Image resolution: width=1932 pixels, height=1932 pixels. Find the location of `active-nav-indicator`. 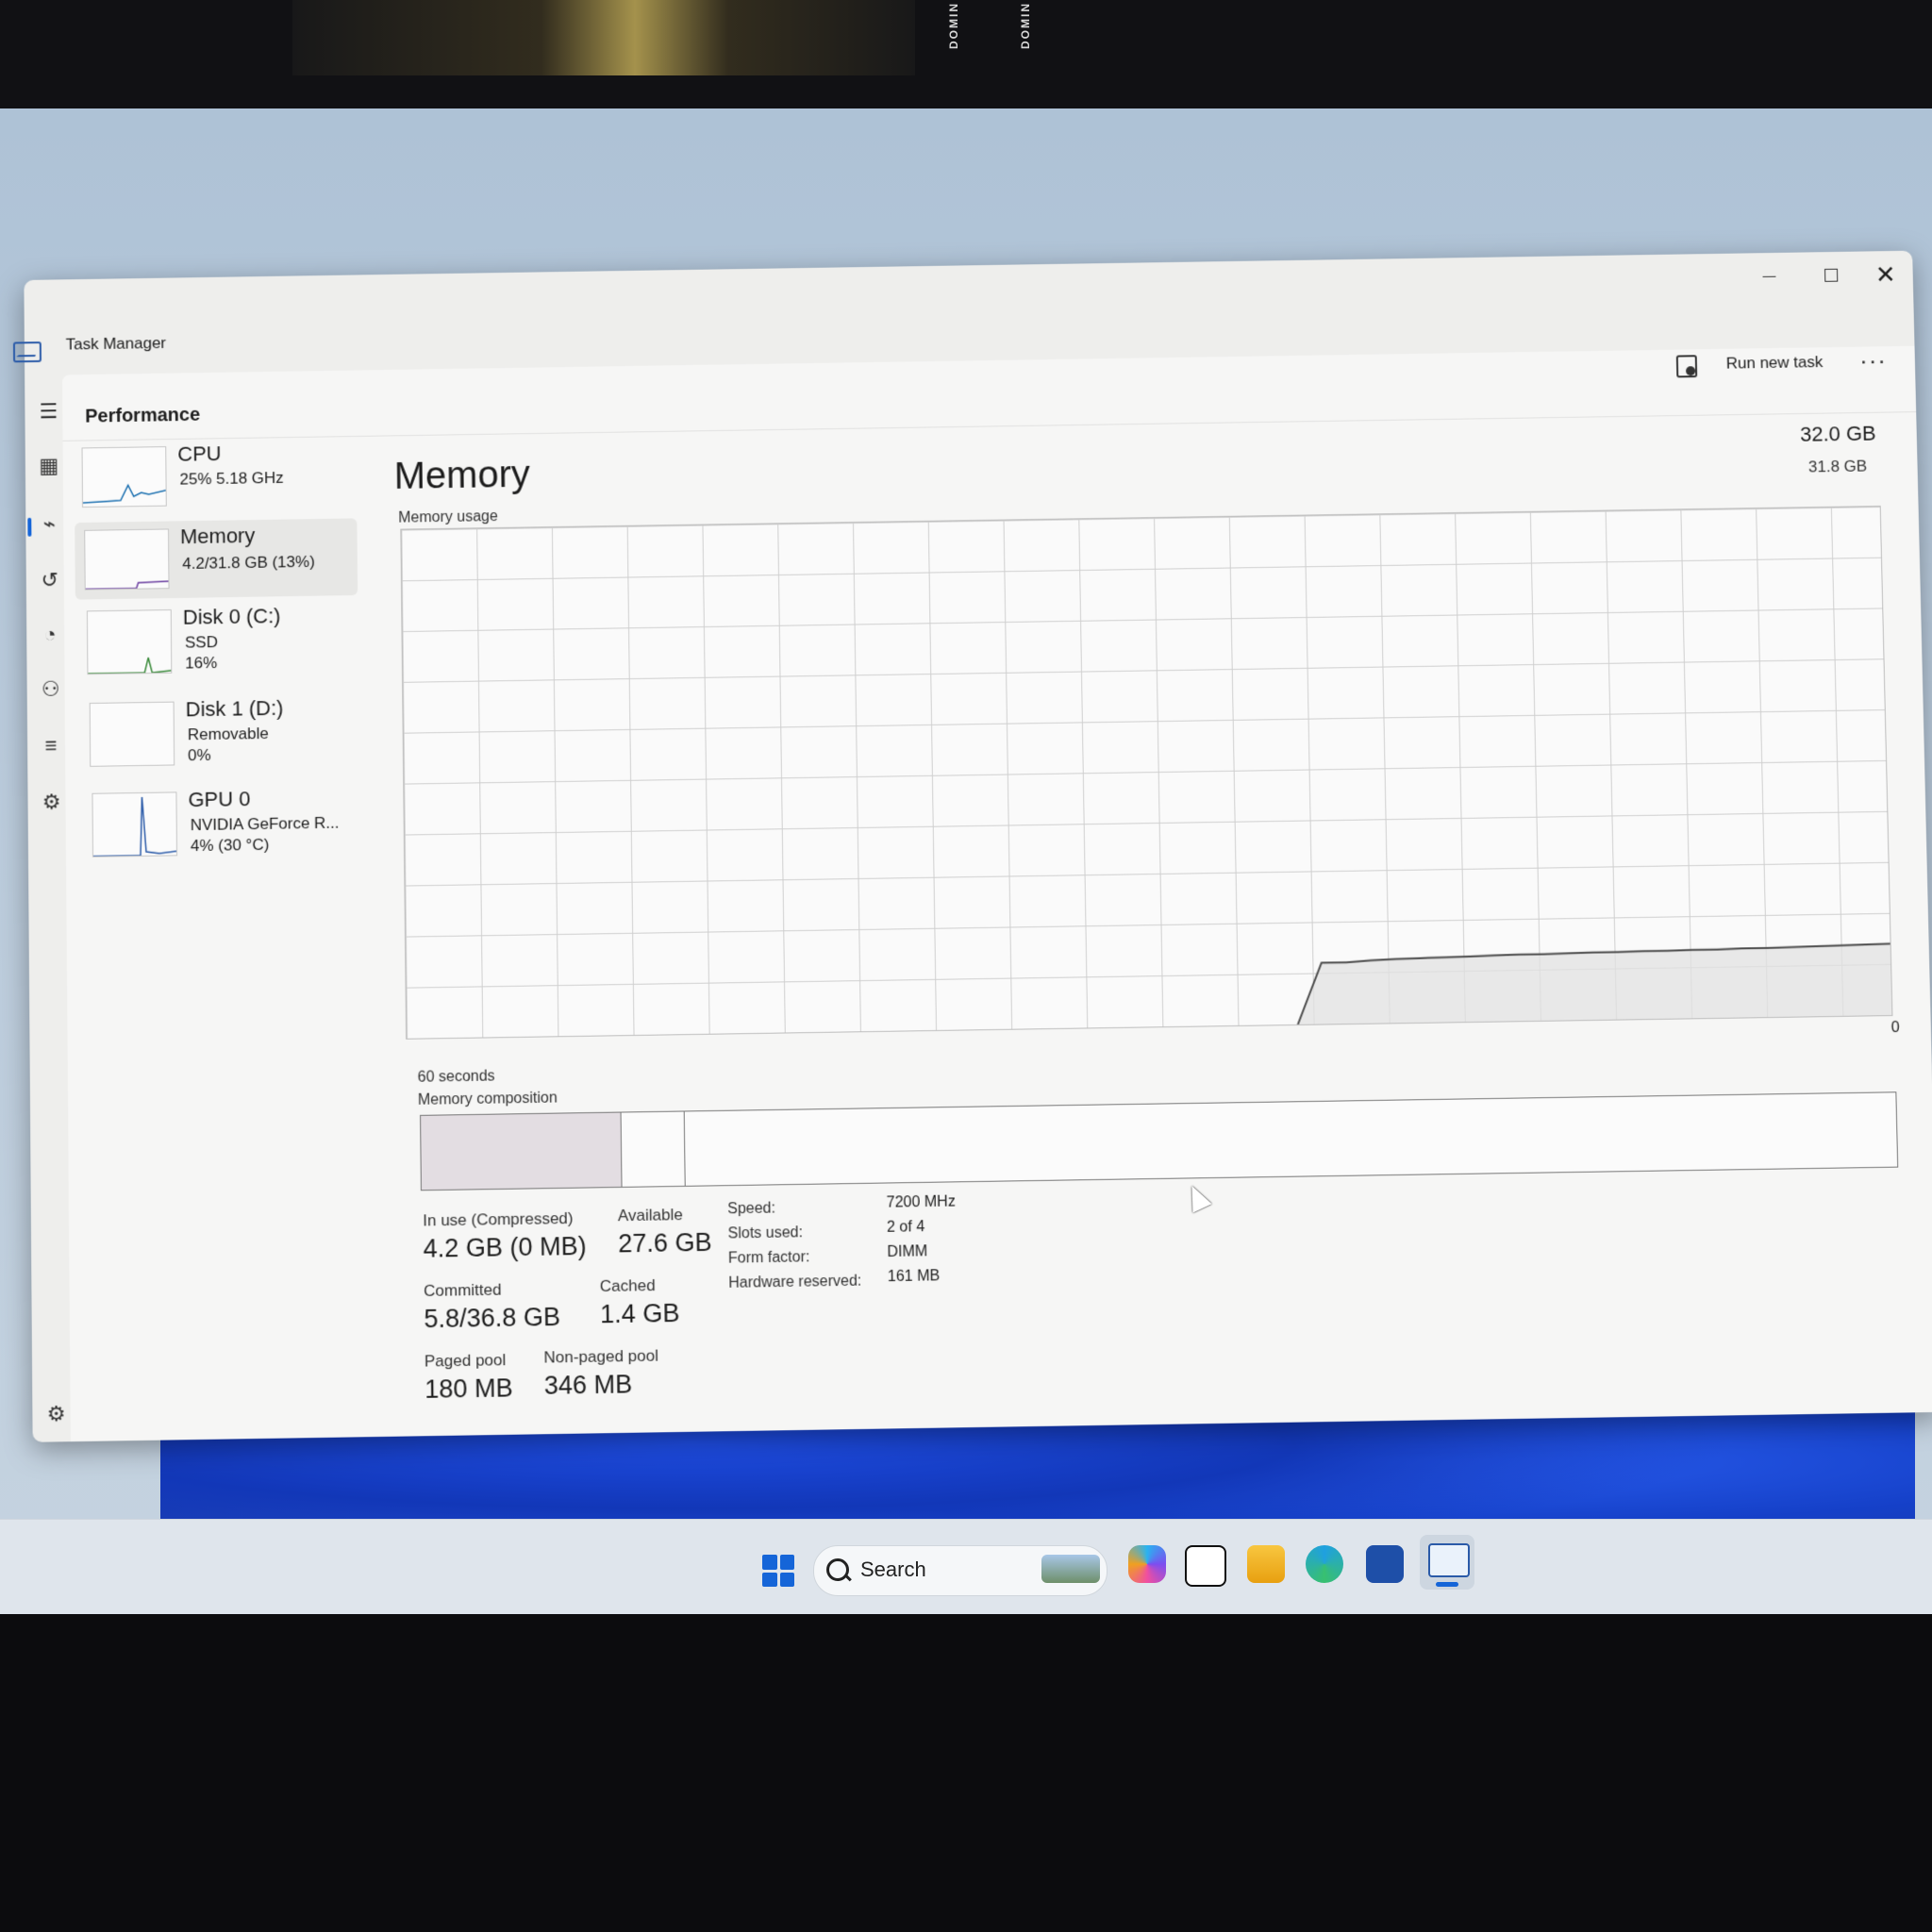

active-nav-indicator is located at coordinates (30, 527).